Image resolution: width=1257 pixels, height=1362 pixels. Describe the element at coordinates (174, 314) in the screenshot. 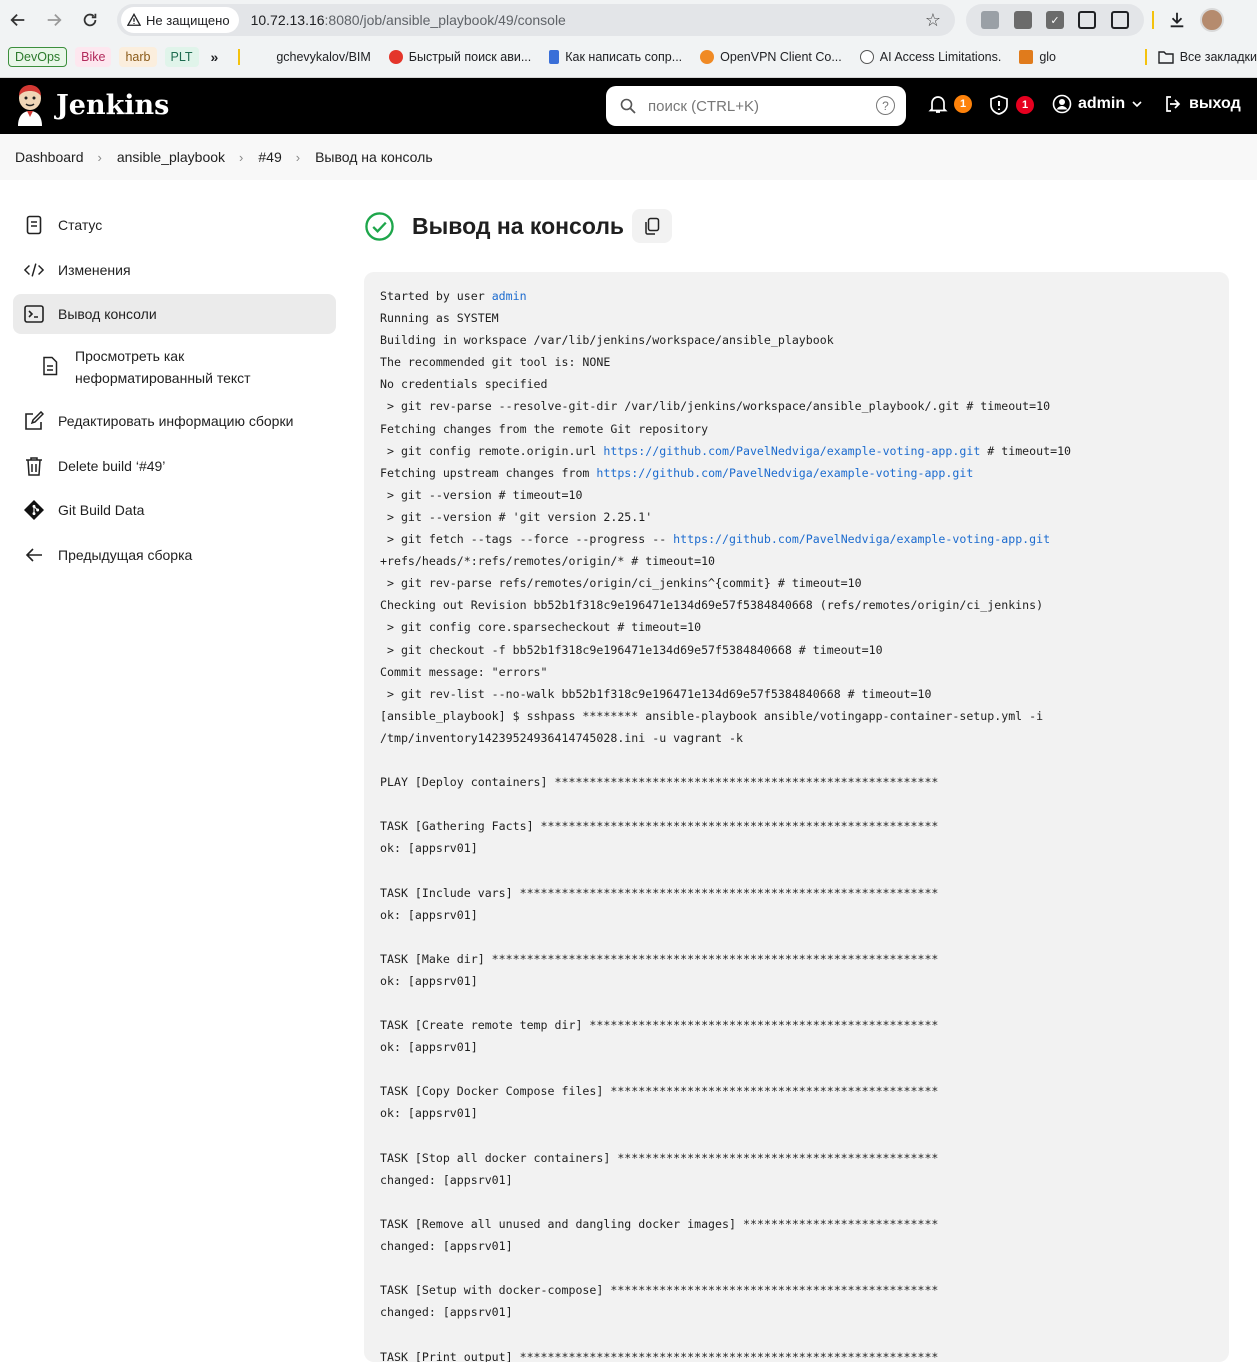

I see `sidebar-item-console-output: Вывод консоли` at that location.